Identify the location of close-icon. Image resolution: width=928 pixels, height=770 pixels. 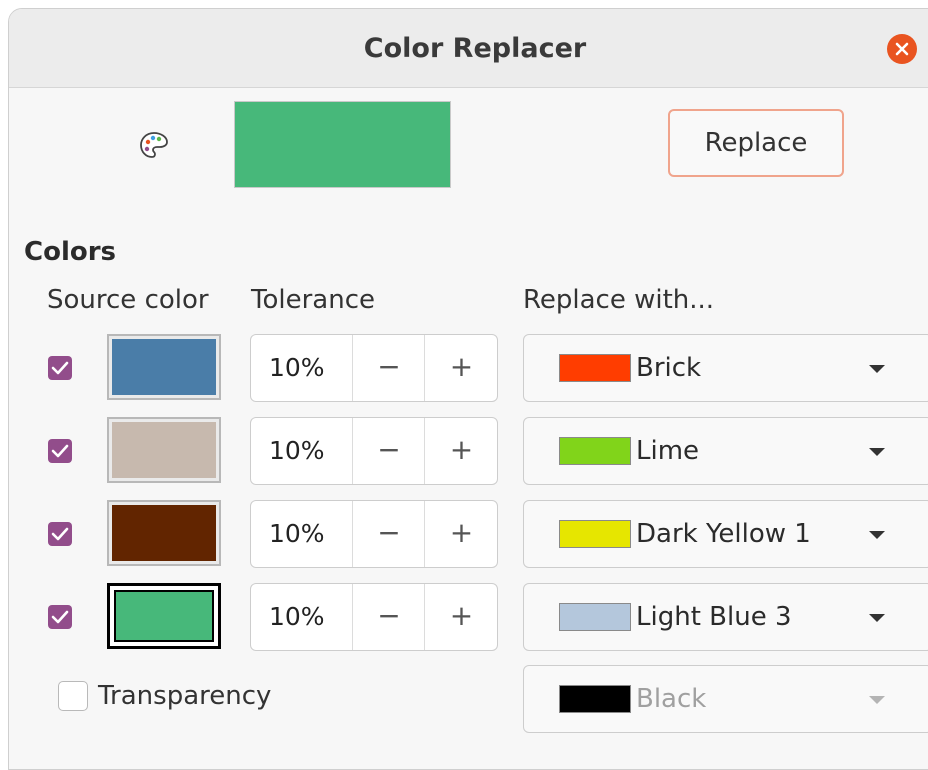
(902, 49).